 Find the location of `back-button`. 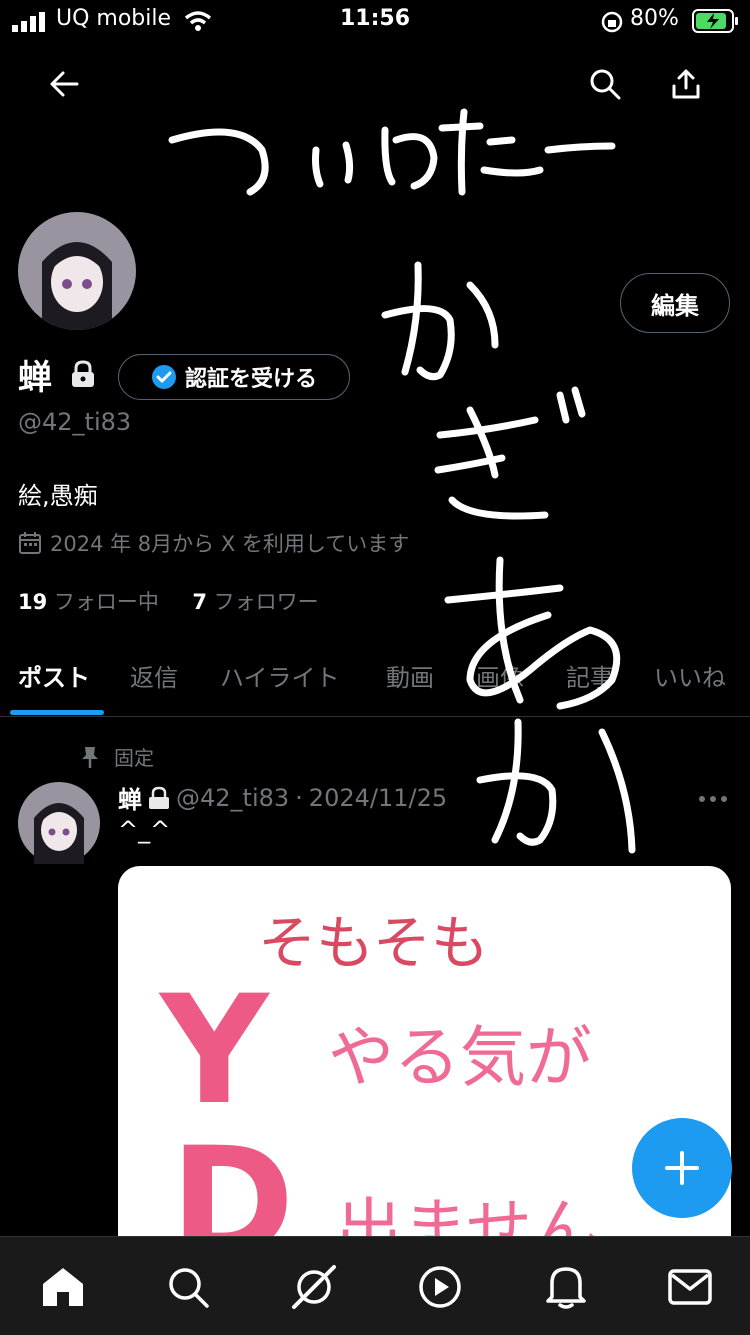

back-button is located at coordinates (64, 84).